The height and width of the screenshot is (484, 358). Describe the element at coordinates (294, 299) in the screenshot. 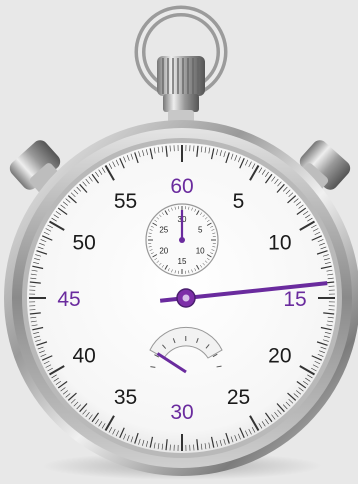

I see `dial-numeral: 15` at that location.